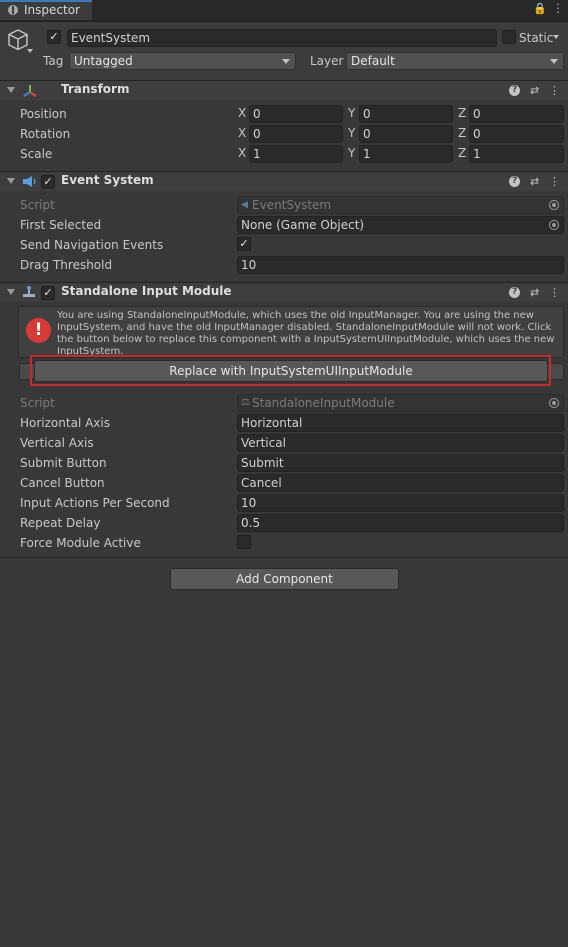 The height and width of the screenshot is (947, 568). I want to click on drag-threshold-field: 10, so click(400, 265).